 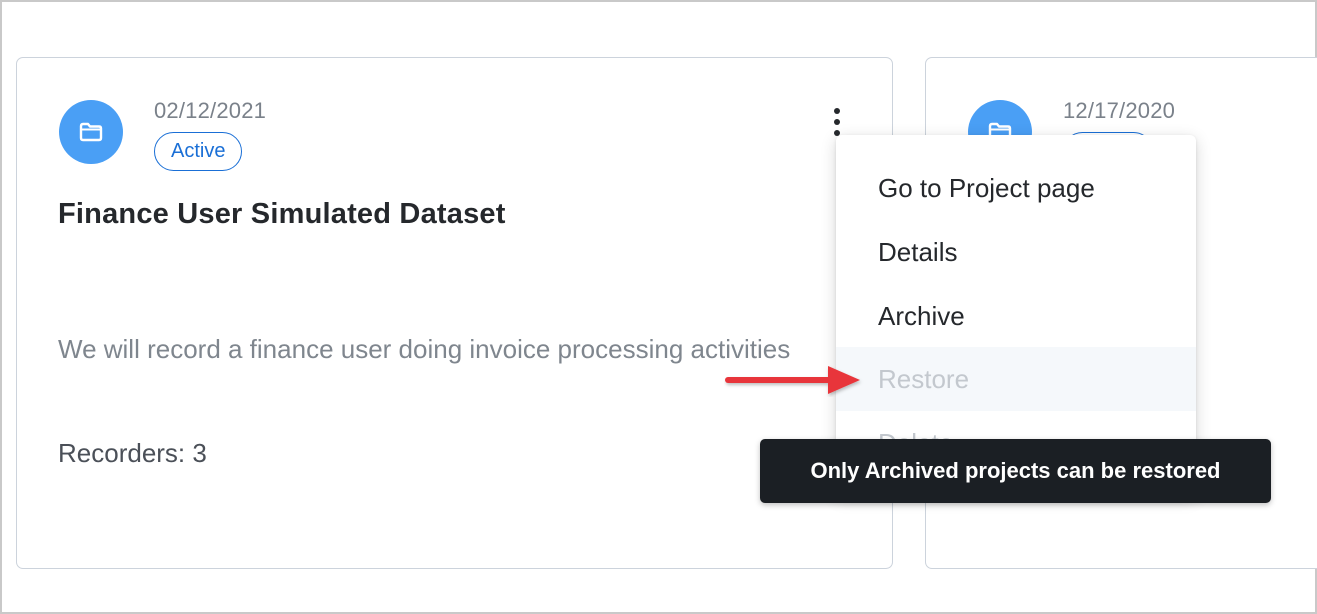 What do you see at coordinates (198, 151) in the screenshot?
I see `status-badge: Active` at bounding box center [198, 151].